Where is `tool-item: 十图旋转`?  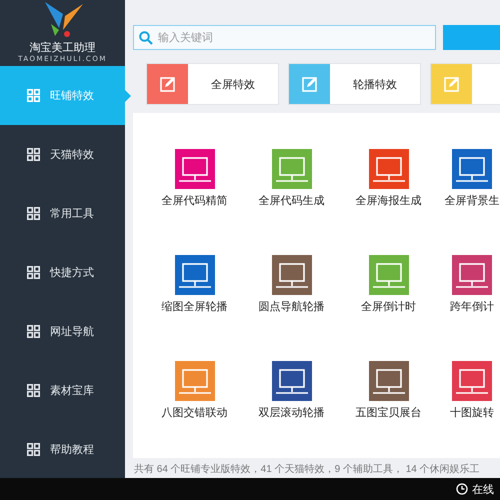 tool-item: 十图旋转 is located at coordinates (468, 390).